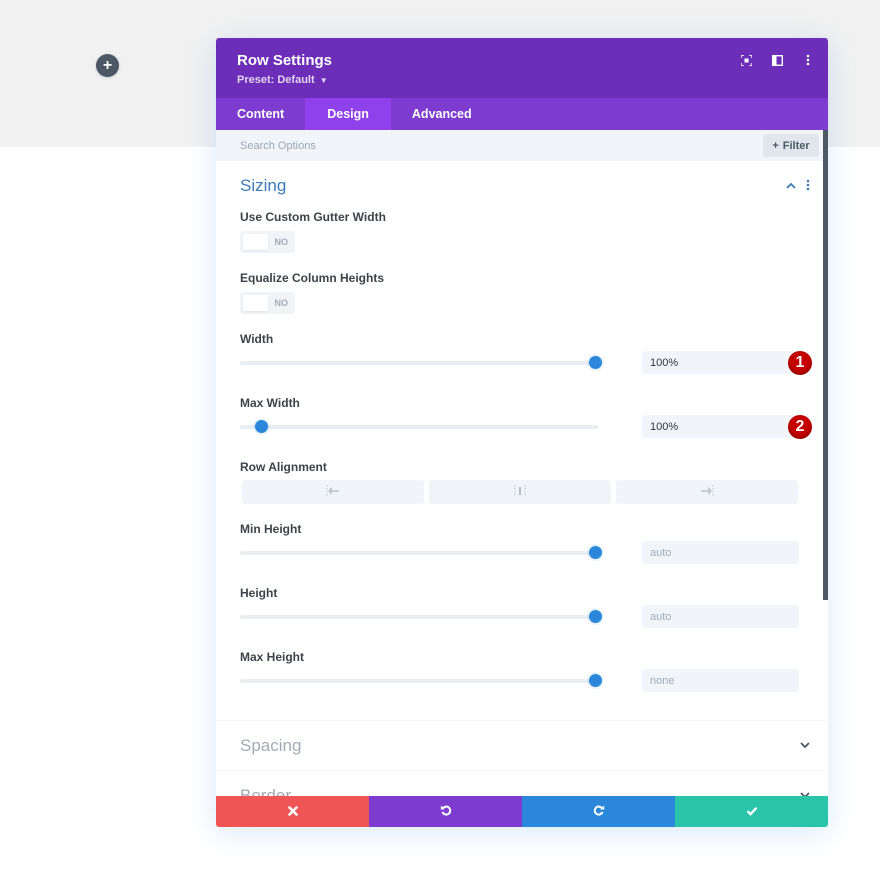  What do you see at coordinates (800, 427) in the screenshot?
I see `annotation-badge-2: 2` at bounding box center [800, 427].